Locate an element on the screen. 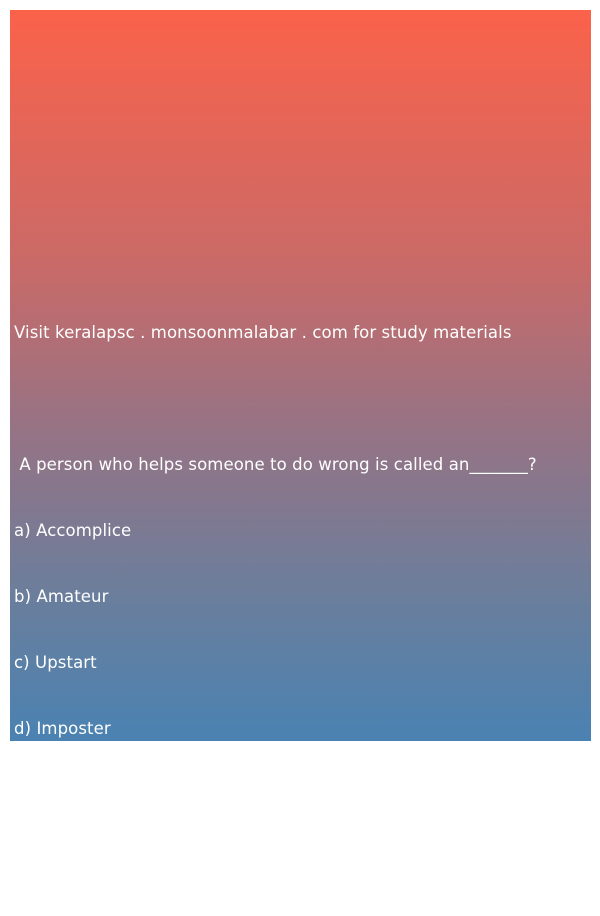 The height and width of the screenshot is (916, 600). option-d: d) Imposter is located at coordinates (62, 728).